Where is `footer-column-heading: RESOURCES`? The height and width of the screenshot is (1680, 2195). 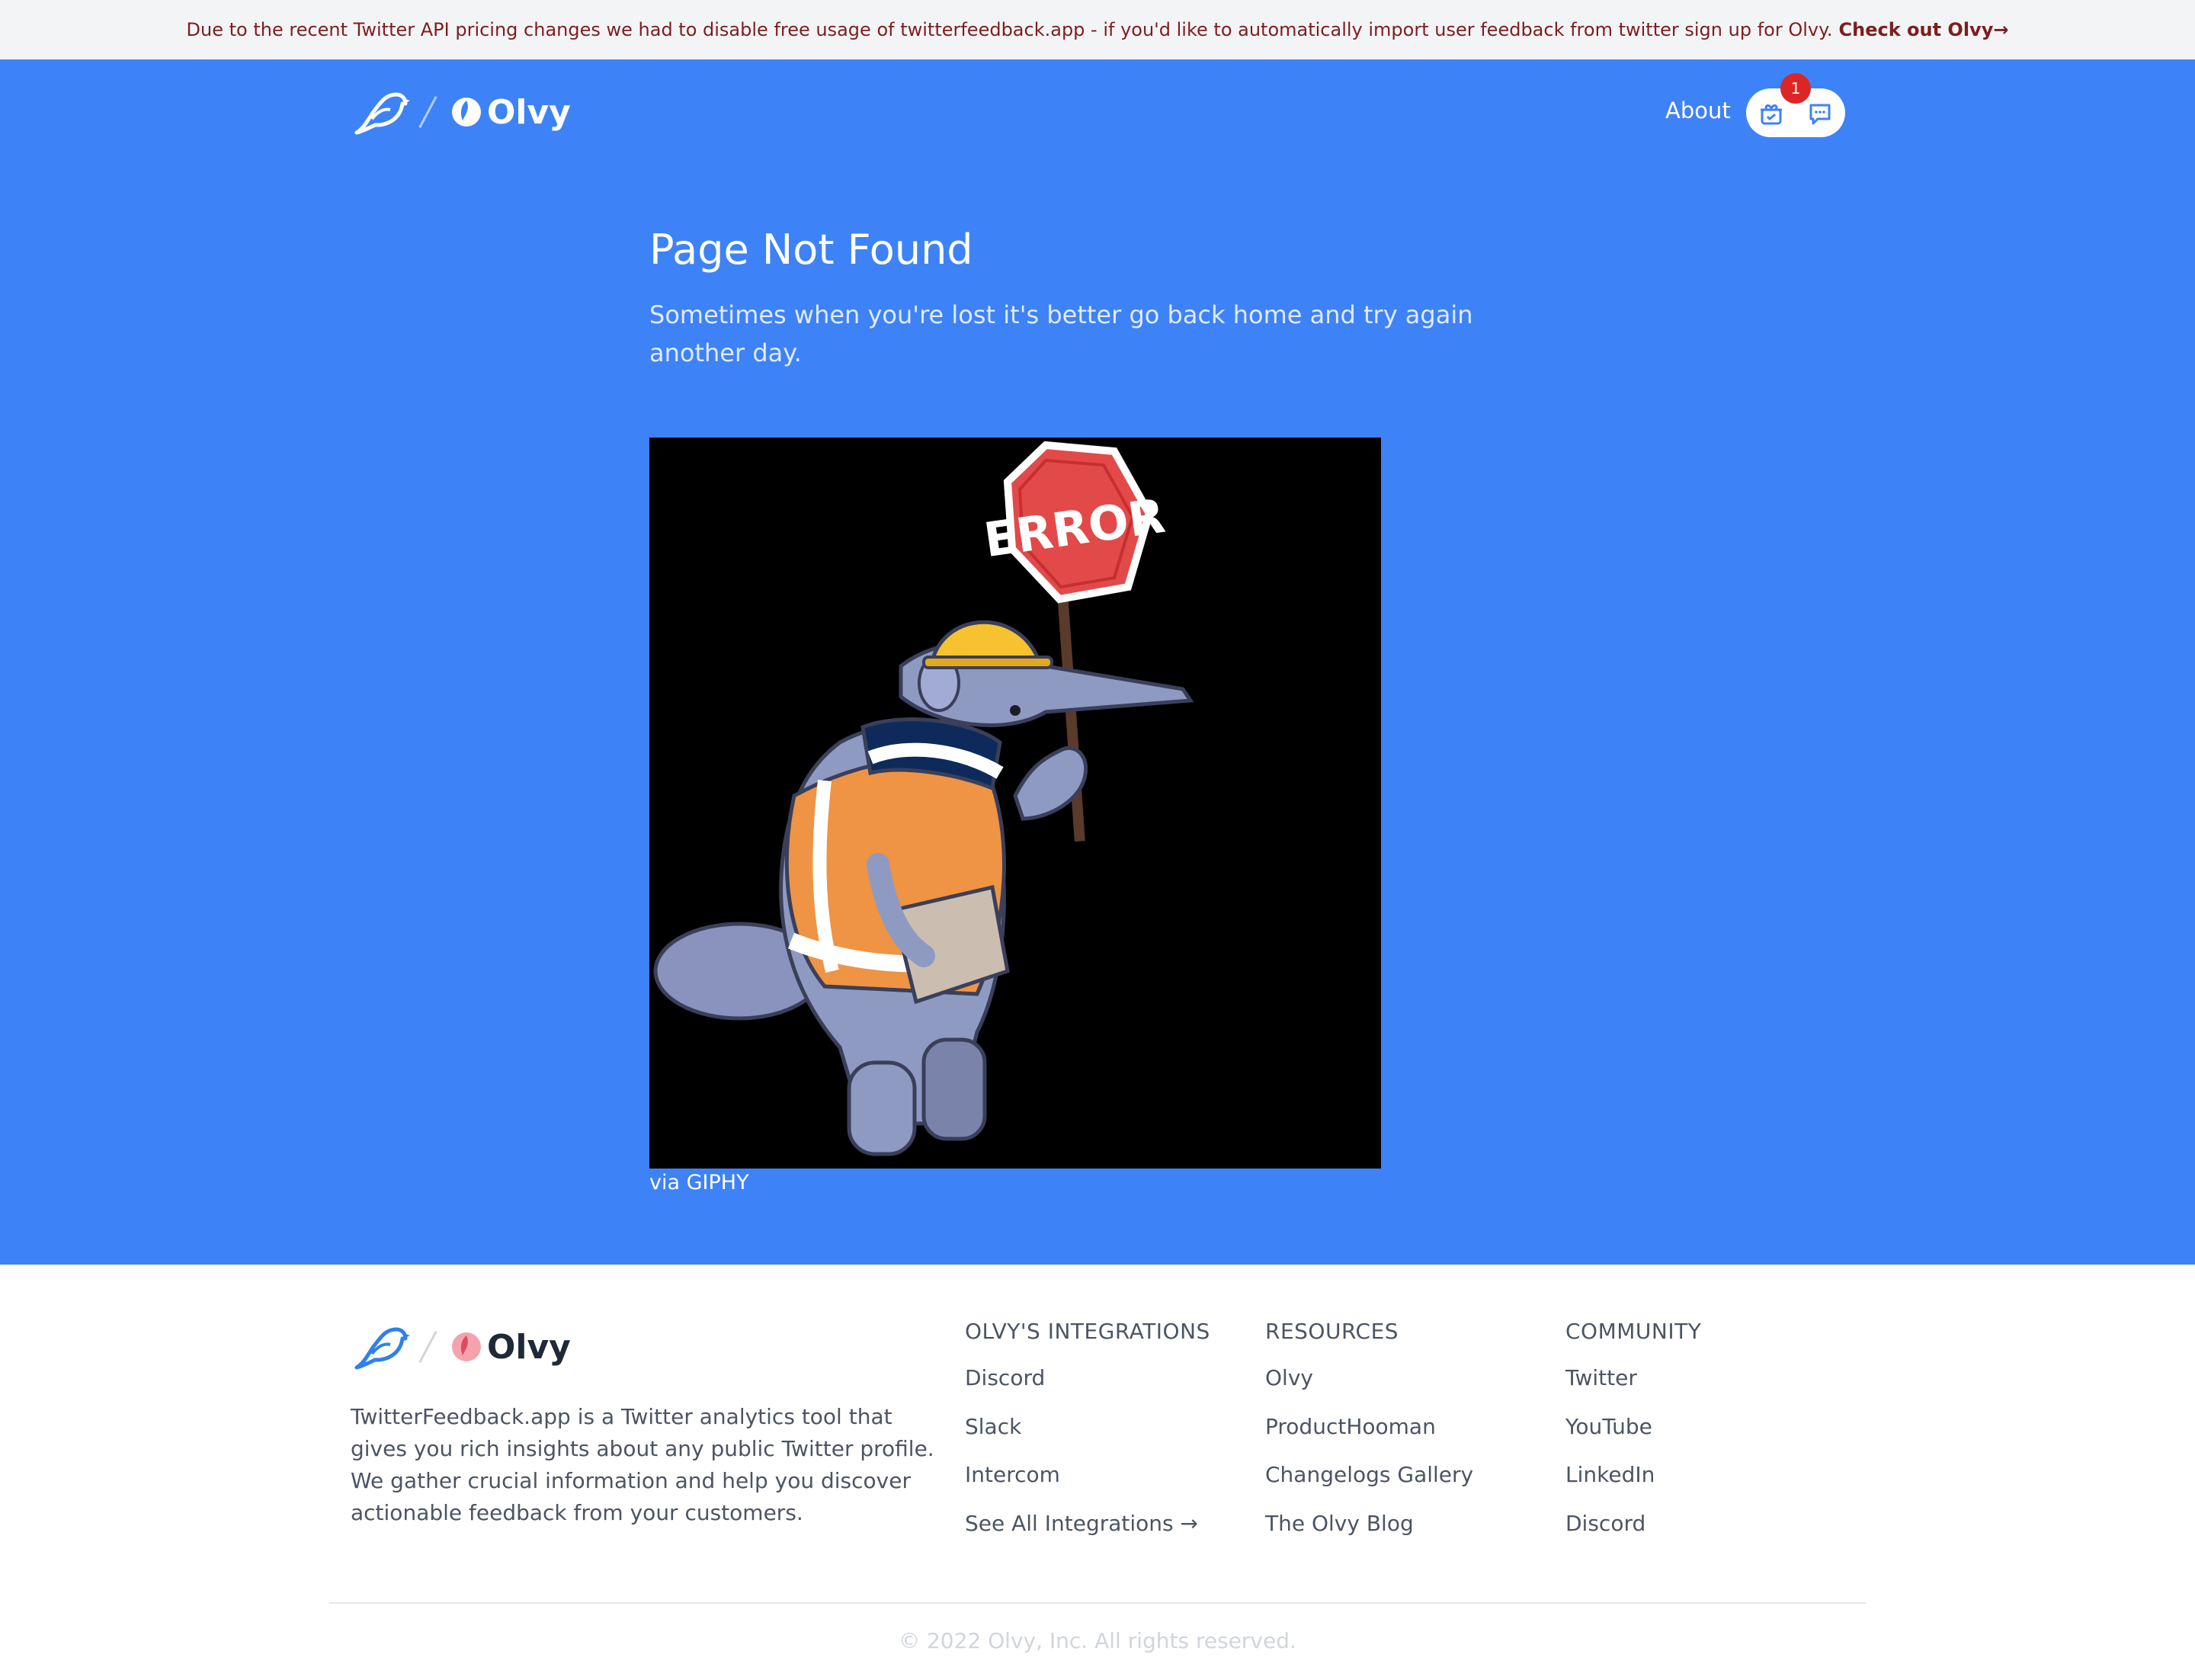
footer-column-heading: RESOURCES is located at coordinates (1332, 1331).